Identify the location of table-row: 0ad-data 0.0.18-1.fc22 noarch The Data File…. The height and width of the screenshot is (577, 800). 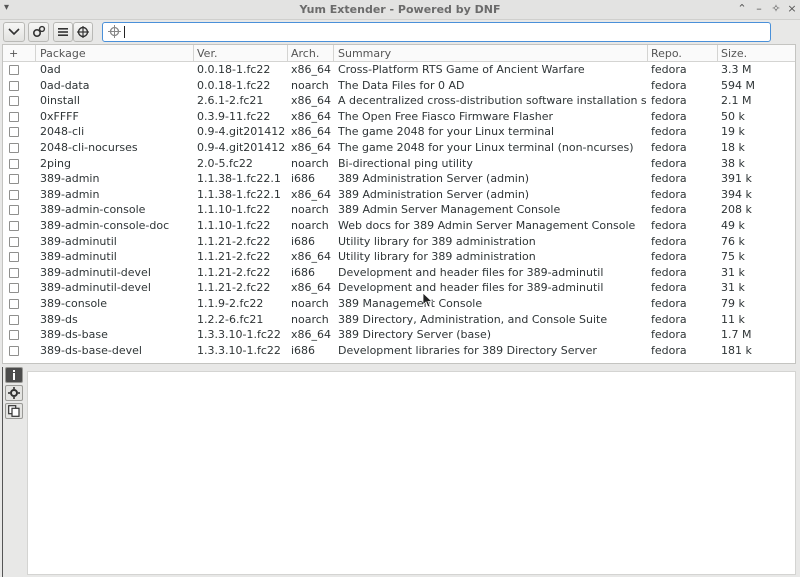
(399, 86).